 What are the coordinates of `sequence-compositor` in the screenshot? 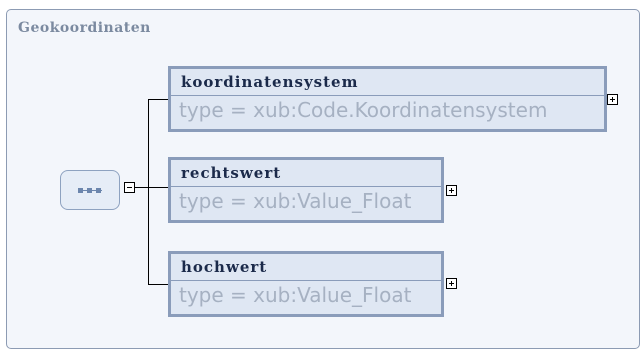 It's located at (90, 190).